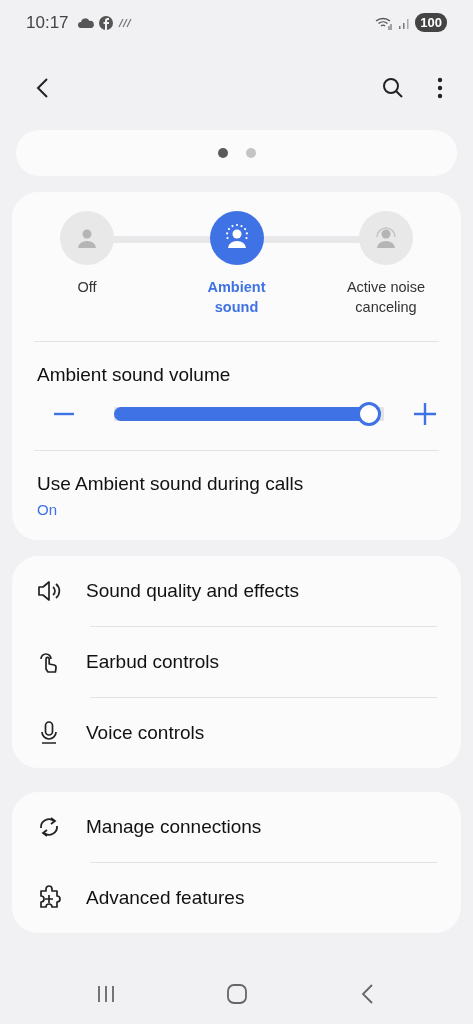 This screenshot has height=1024, width=473. I want to click on mode-label: Ambient sound, so click(236, 297).